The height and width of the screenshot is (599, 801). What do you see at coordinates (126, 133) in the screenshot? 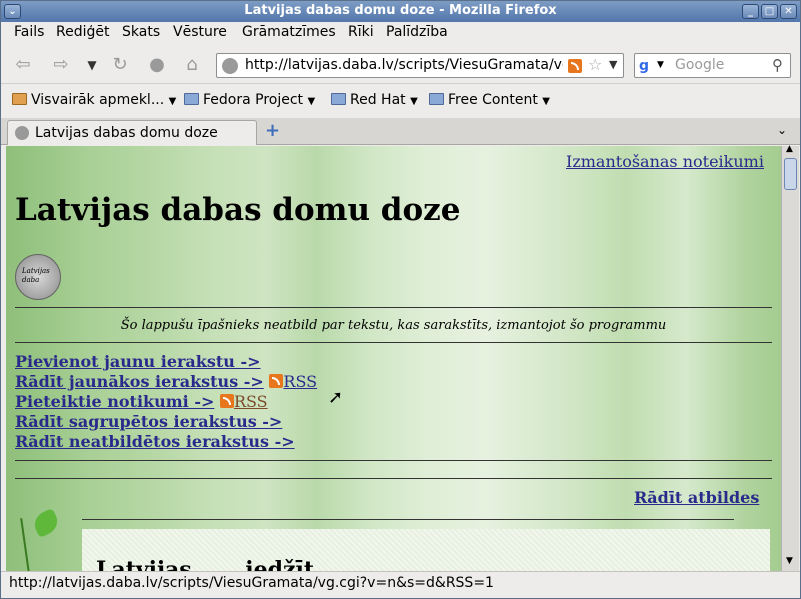
I see `tab-label: Latvijas dabas domu doze` at bounding box center [126, 133].